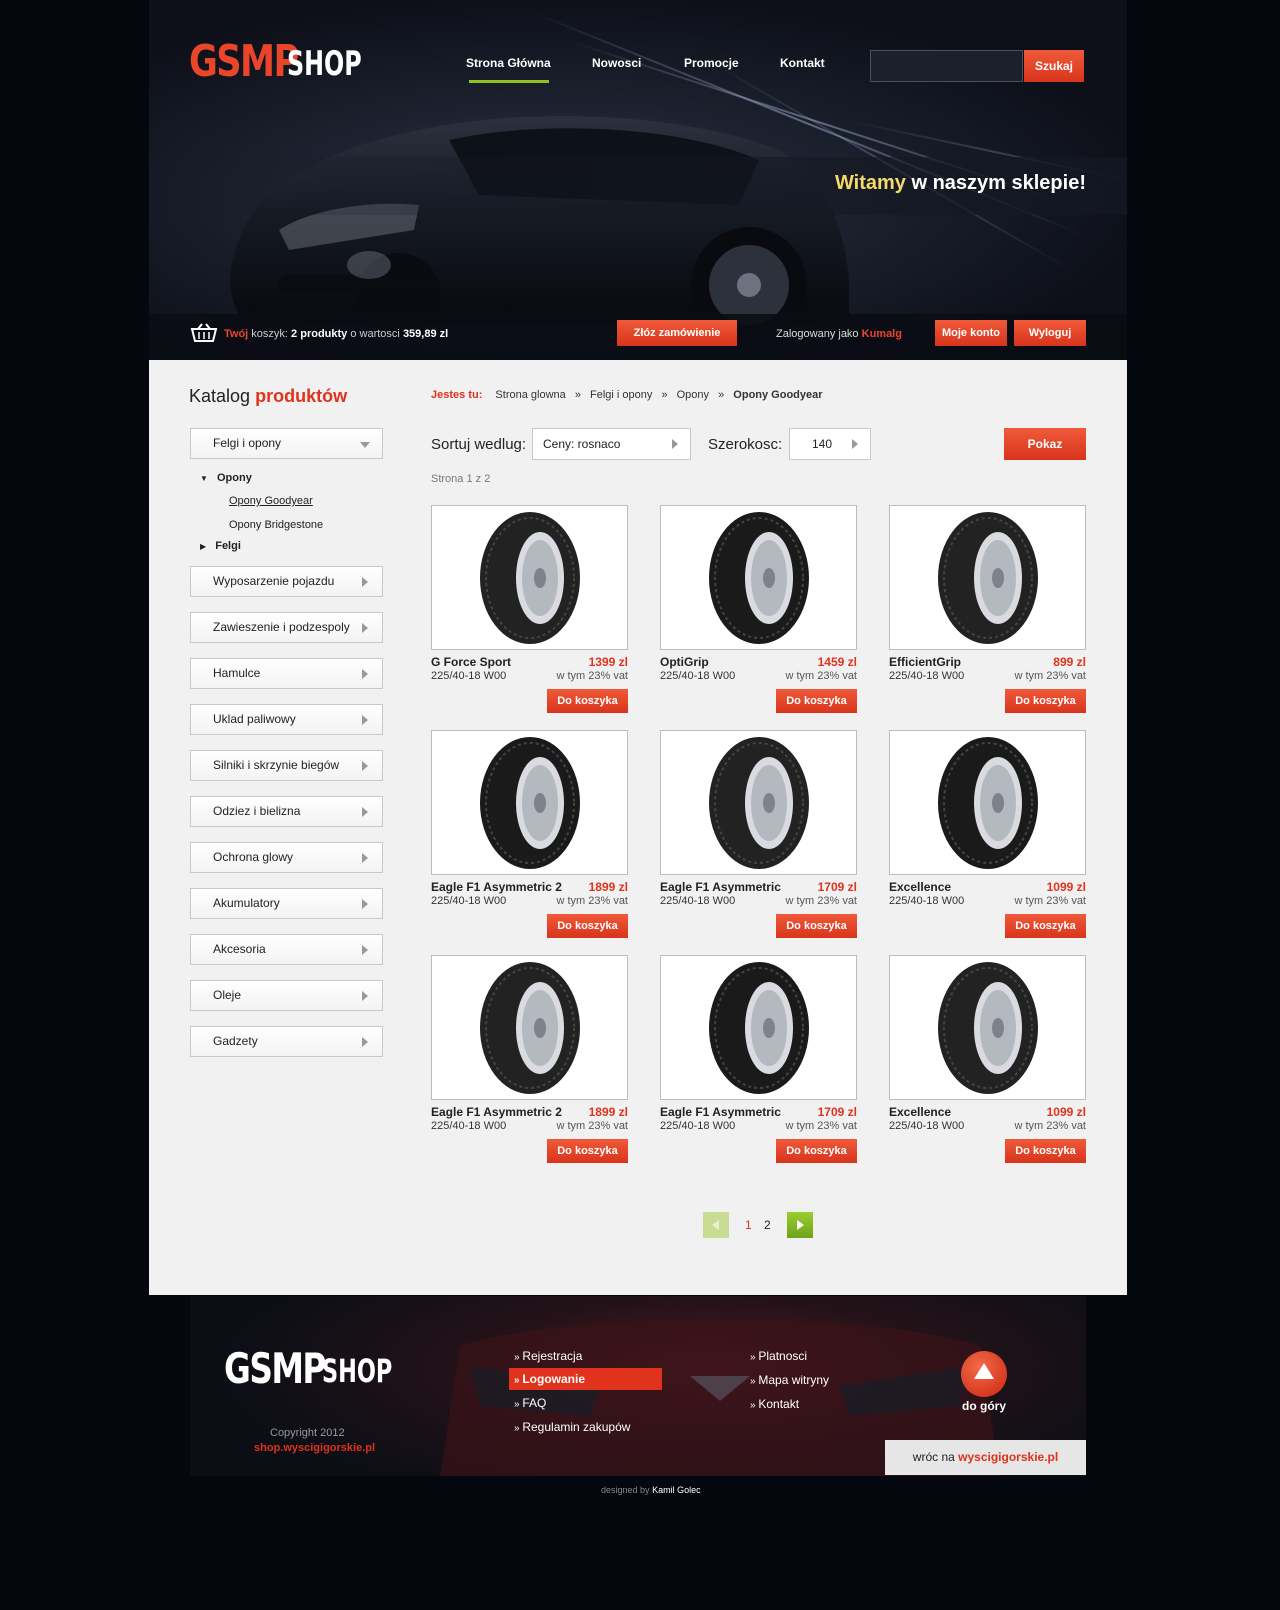 This screenshot has height=1610, width=1280. Describe the element at coordinates (509, 81) in the screenshot. I see `nav-active-underline` at that location.